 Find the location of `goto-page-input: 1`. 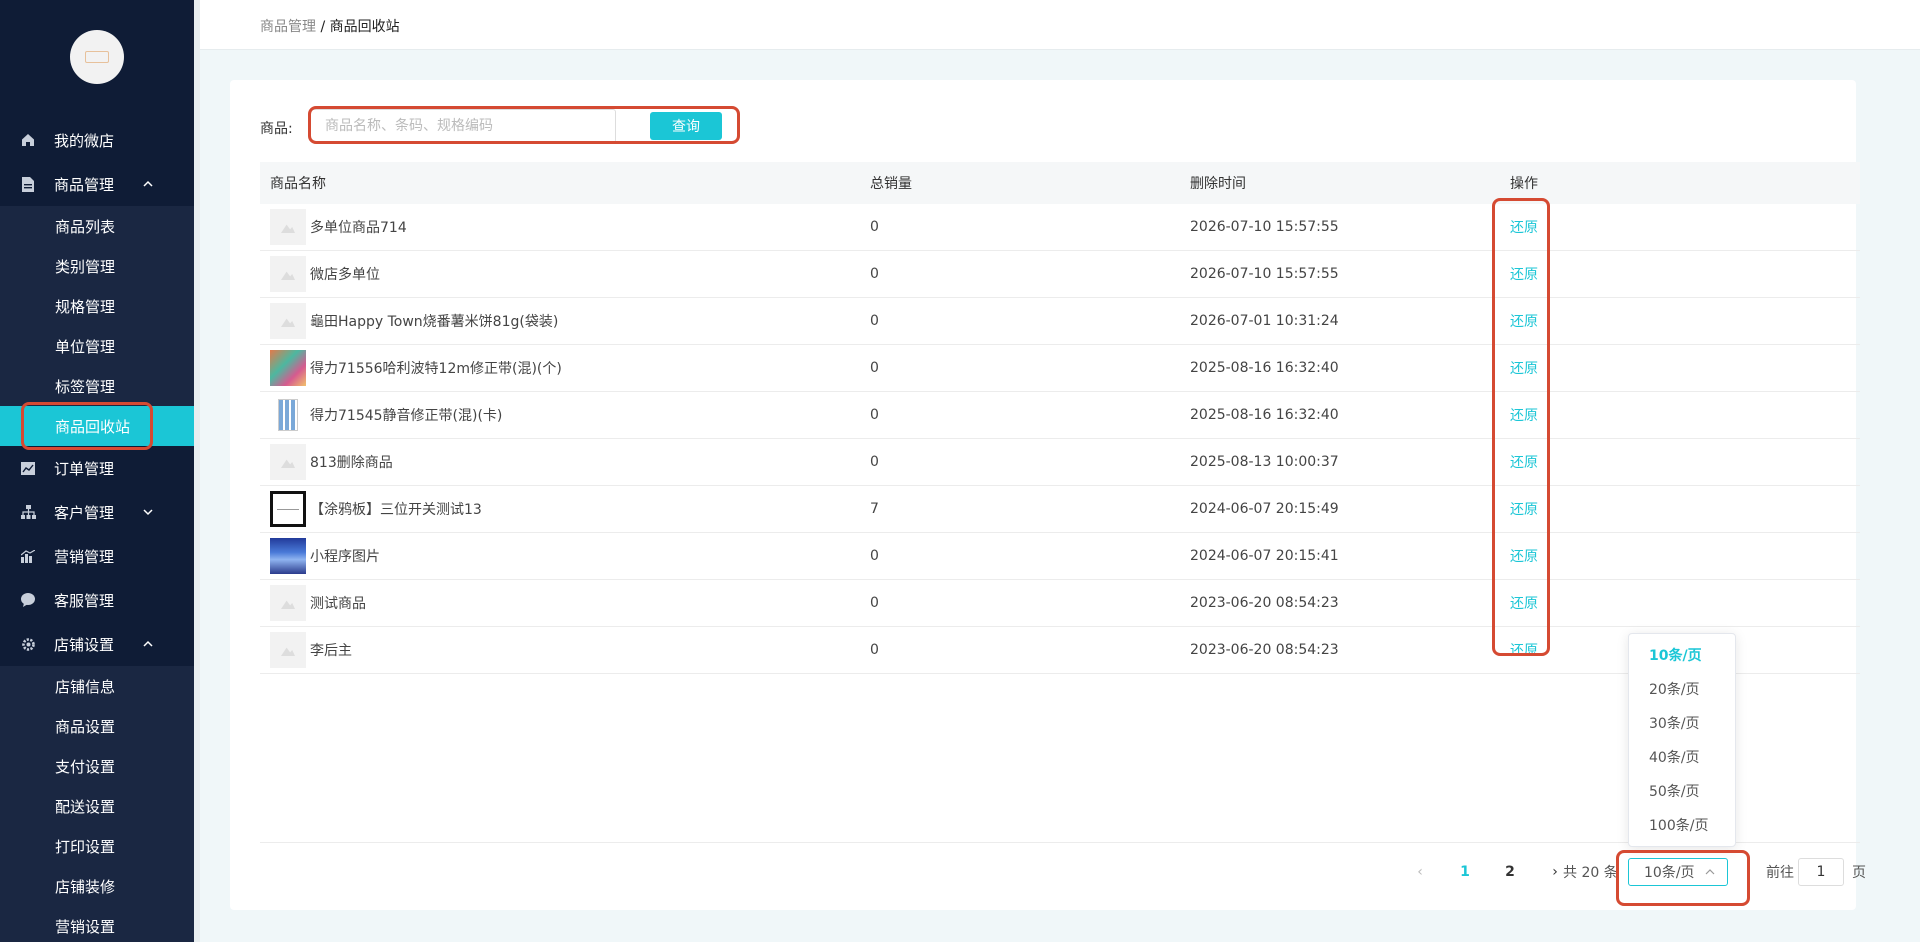

goto-page-input: 1 is located at coordinates (1821, 872).